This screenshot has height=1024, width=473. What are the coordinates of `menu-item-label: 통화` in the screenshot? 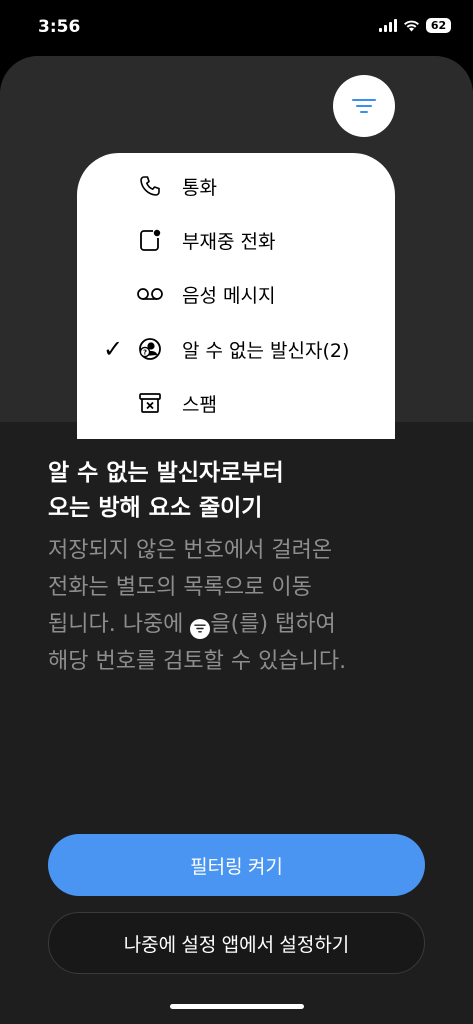 It's located at (199, 187).